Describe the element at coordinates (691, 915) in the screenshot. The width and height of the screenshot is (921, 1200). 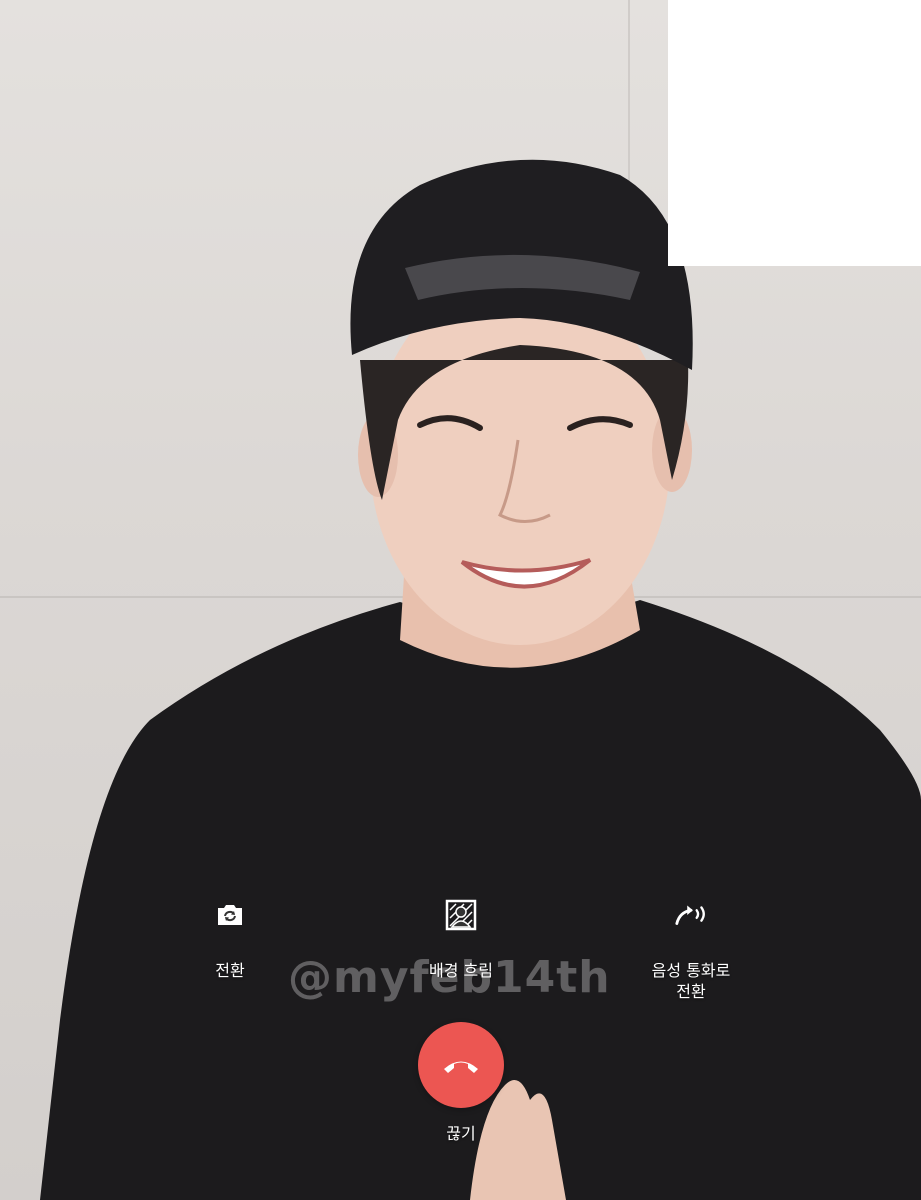
I see `voice-call-icon` at that location.